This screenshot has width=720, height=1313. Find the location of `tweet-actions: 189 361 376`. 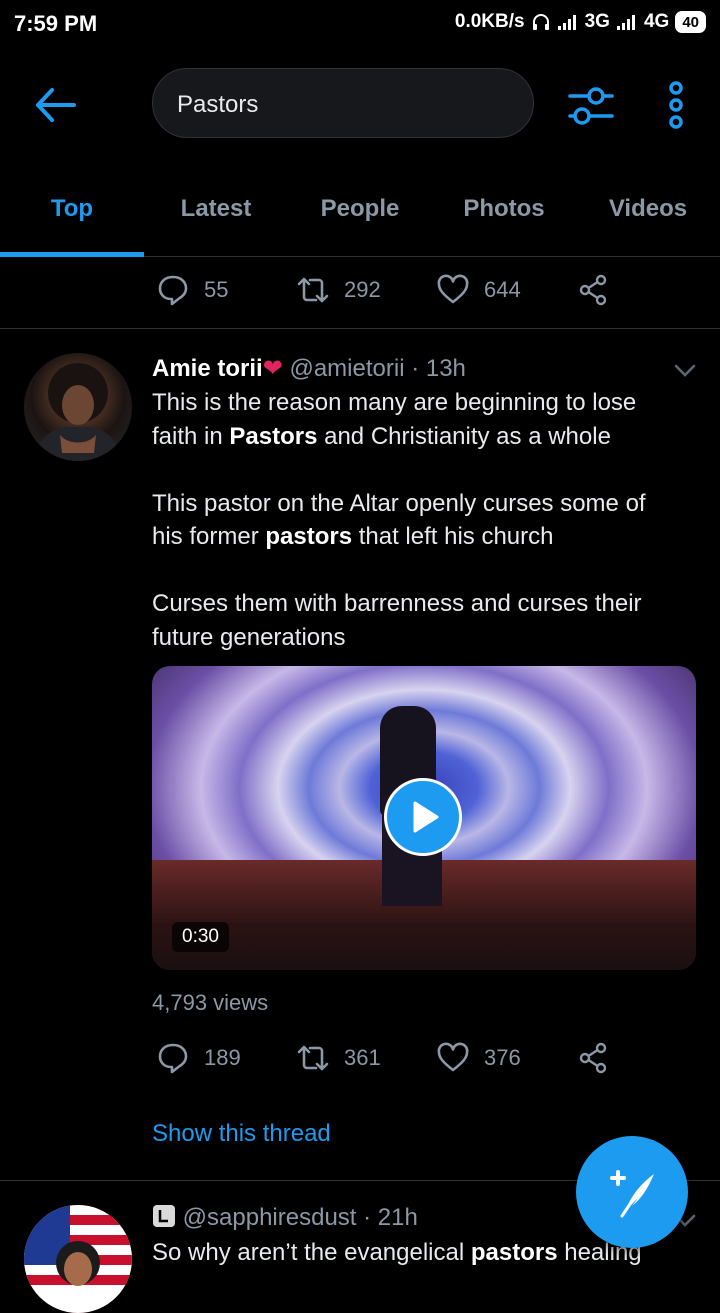

tweet-actions: 189 361 376 is located at coordinates (360, 1058).